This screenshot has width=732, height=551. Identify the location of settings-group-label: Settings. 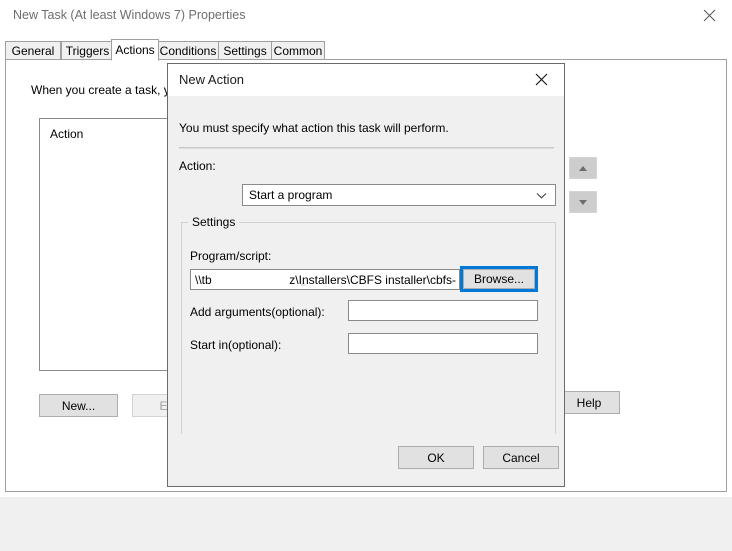
(214, 222).